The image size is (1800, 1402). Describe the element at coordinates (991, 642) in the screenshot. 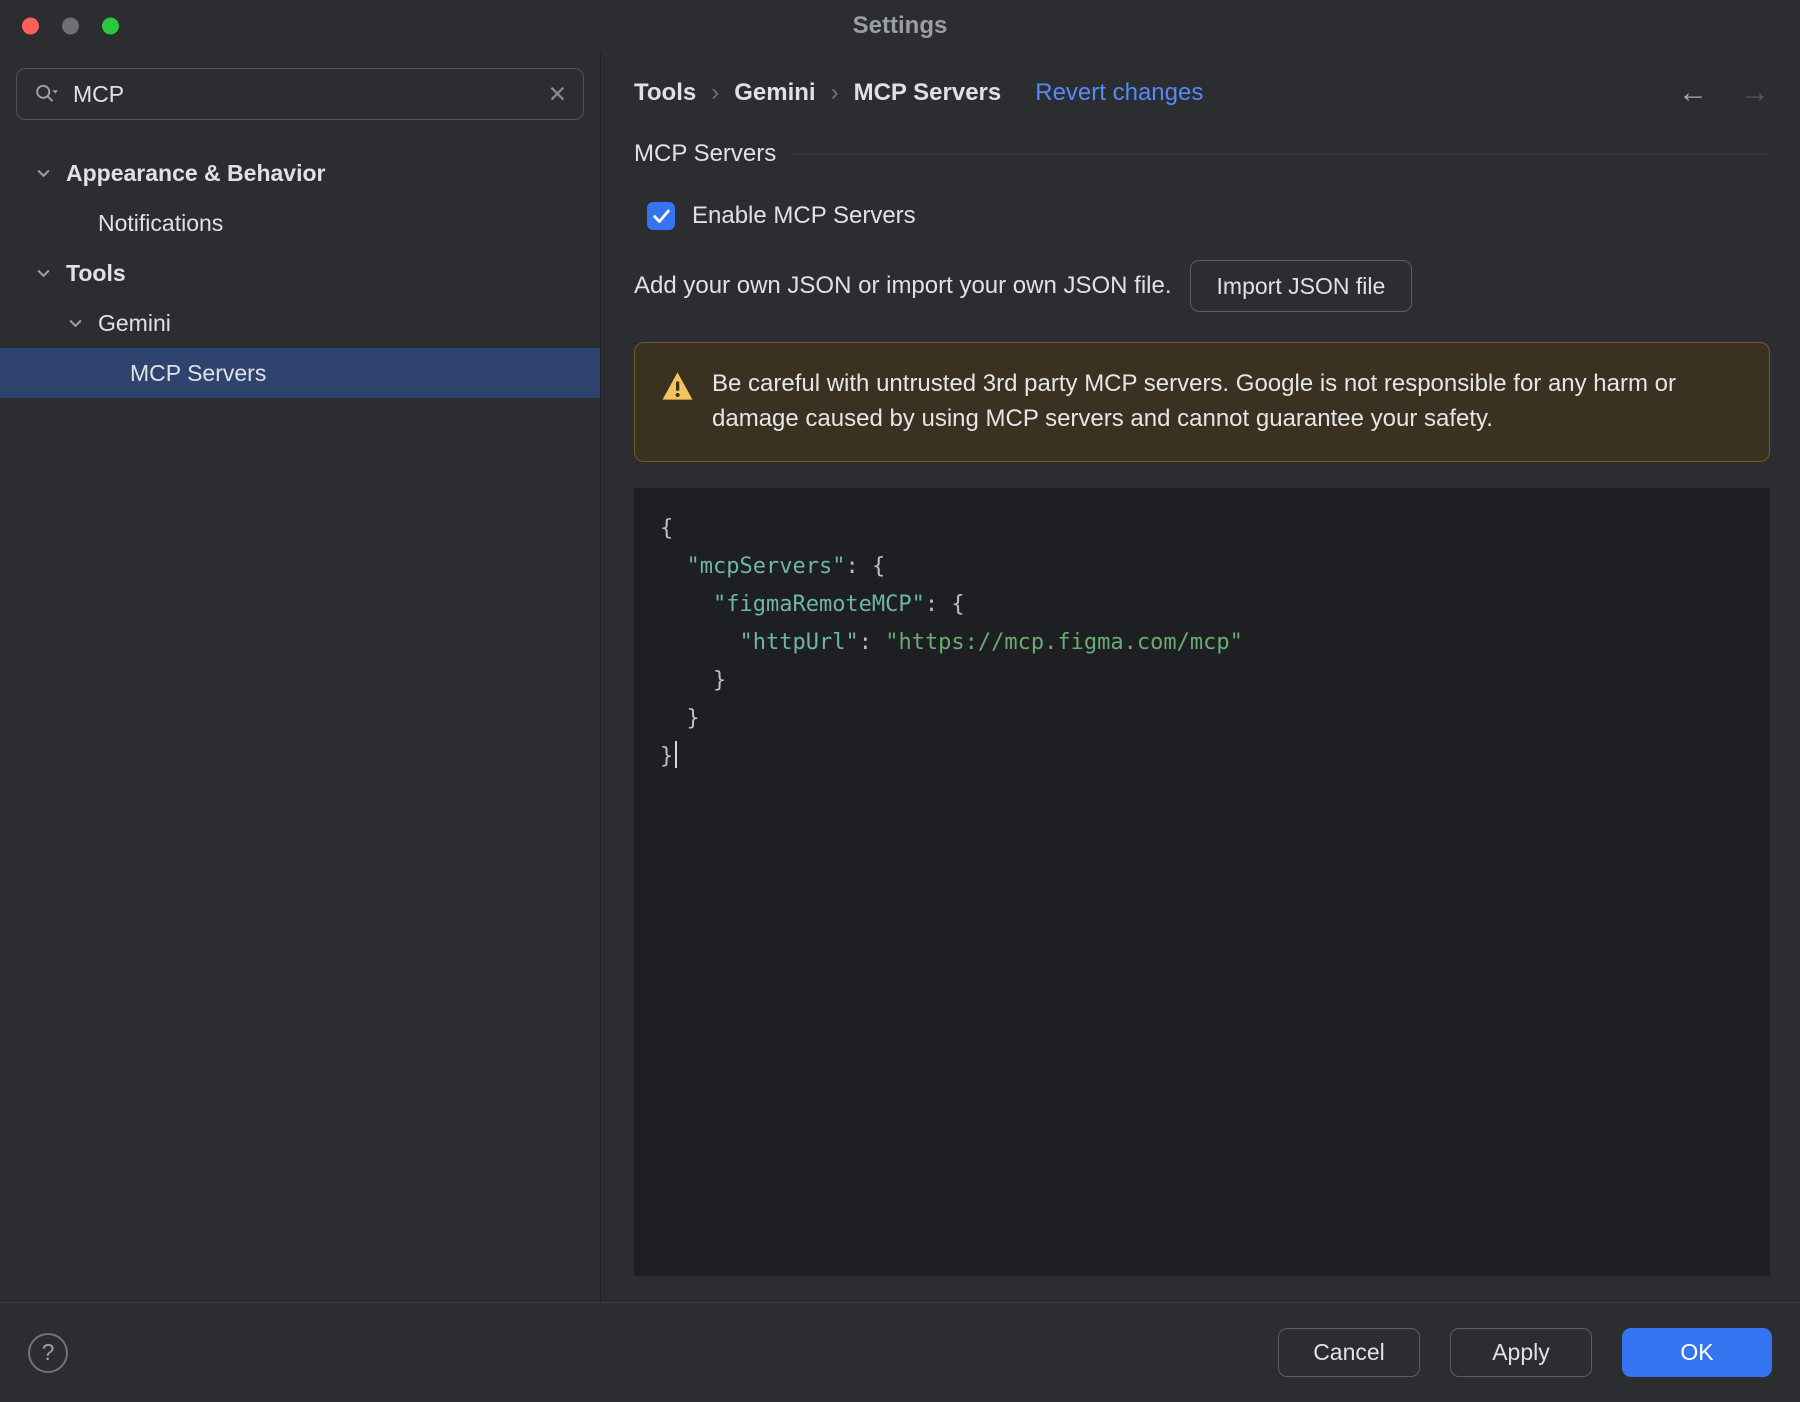

I see `code-line: "httpUrl": "https://mcp.figma.com/mcp"` at that location.